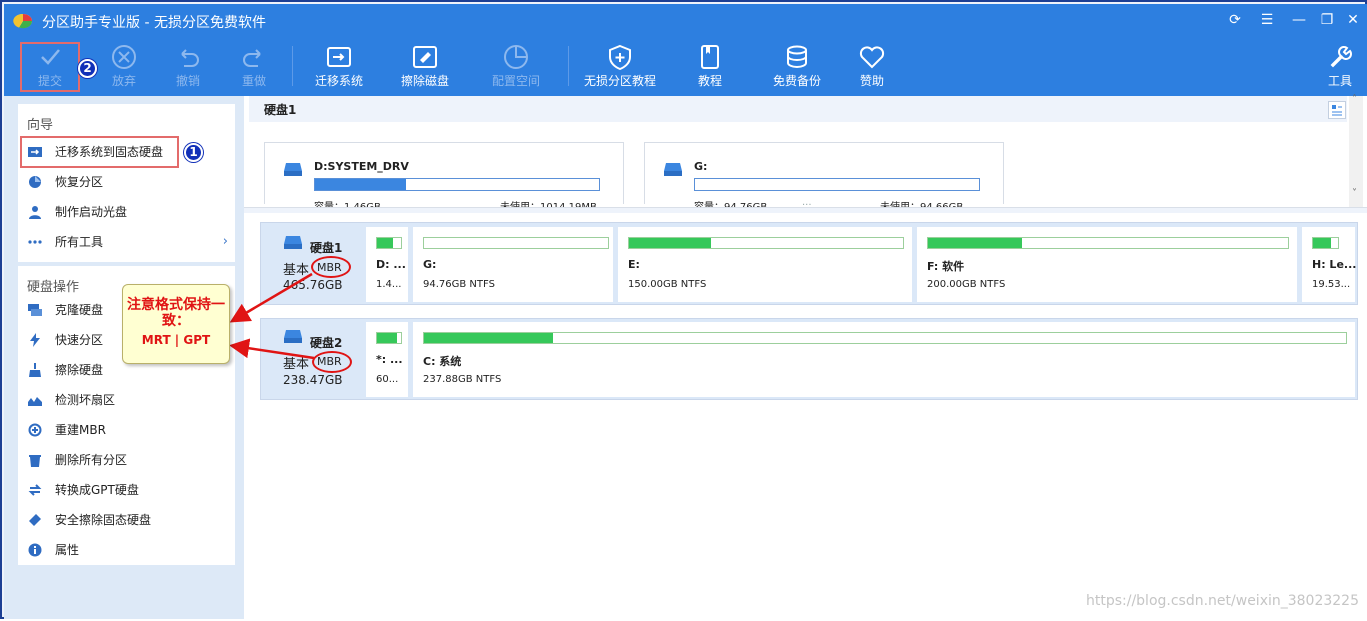  I want to click on lossless-tutorial-button: 无损分区教程, so click(620, 67).